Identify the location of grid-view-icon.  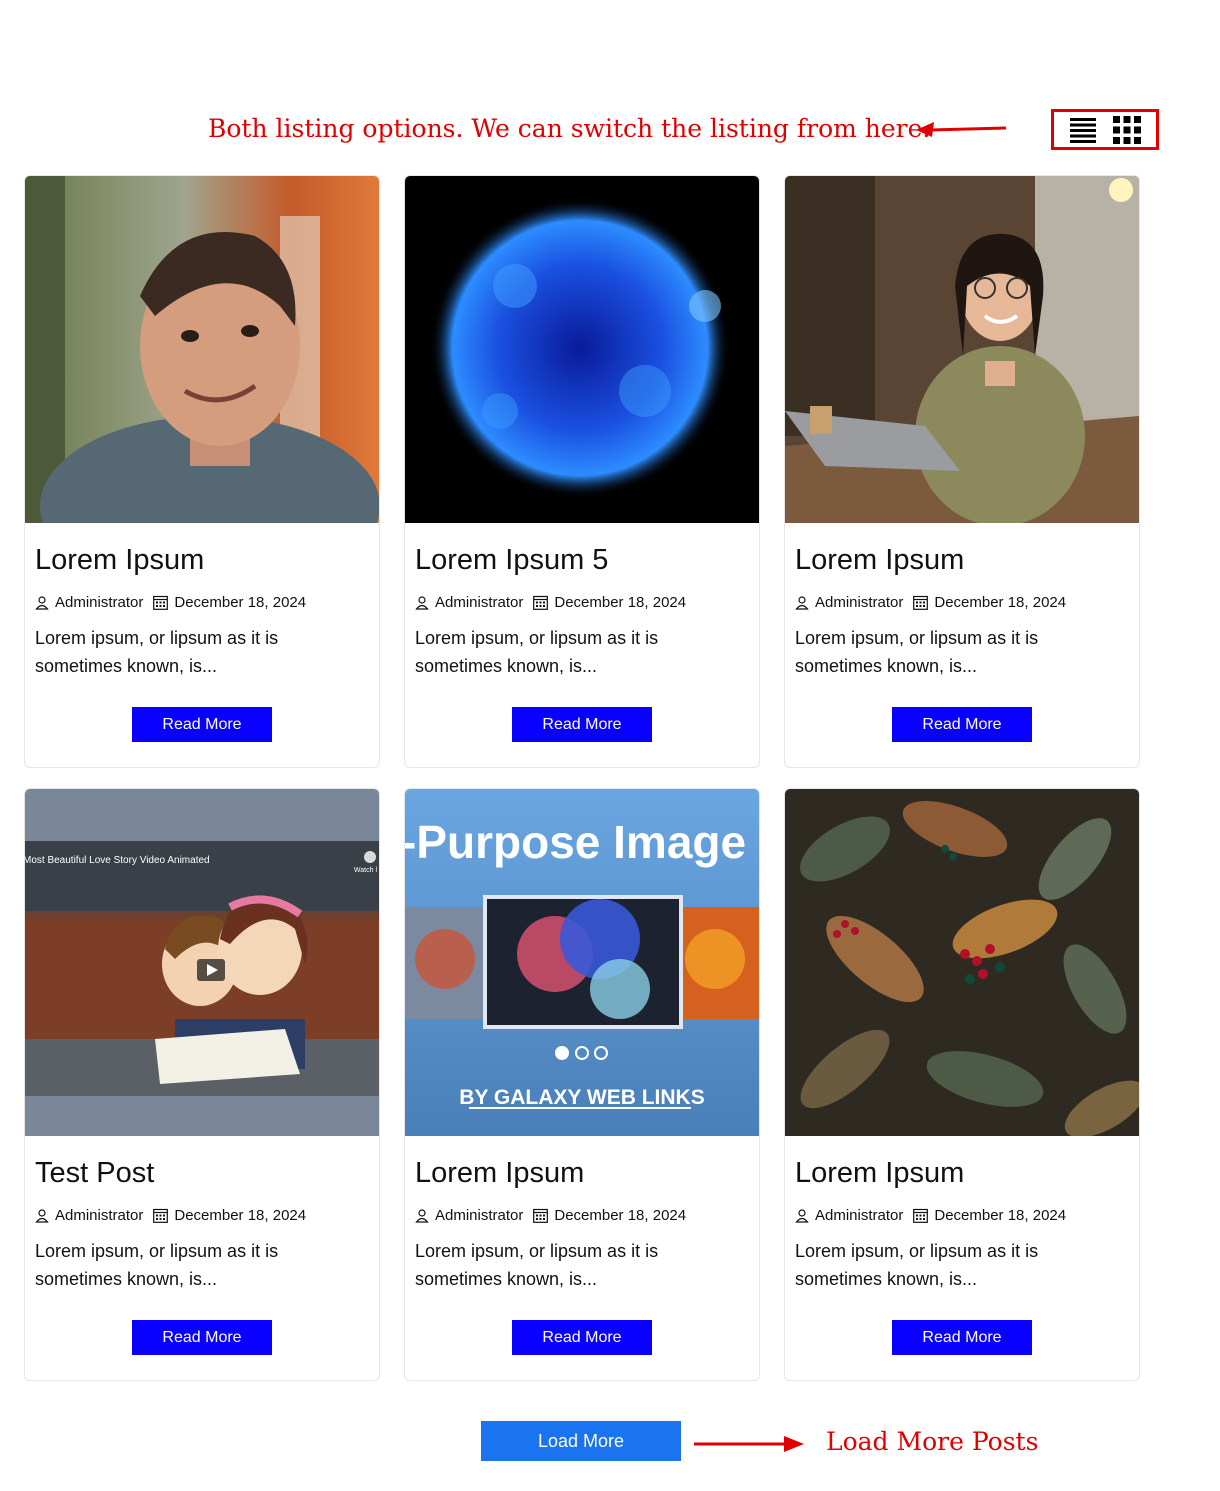
(1127, 129).